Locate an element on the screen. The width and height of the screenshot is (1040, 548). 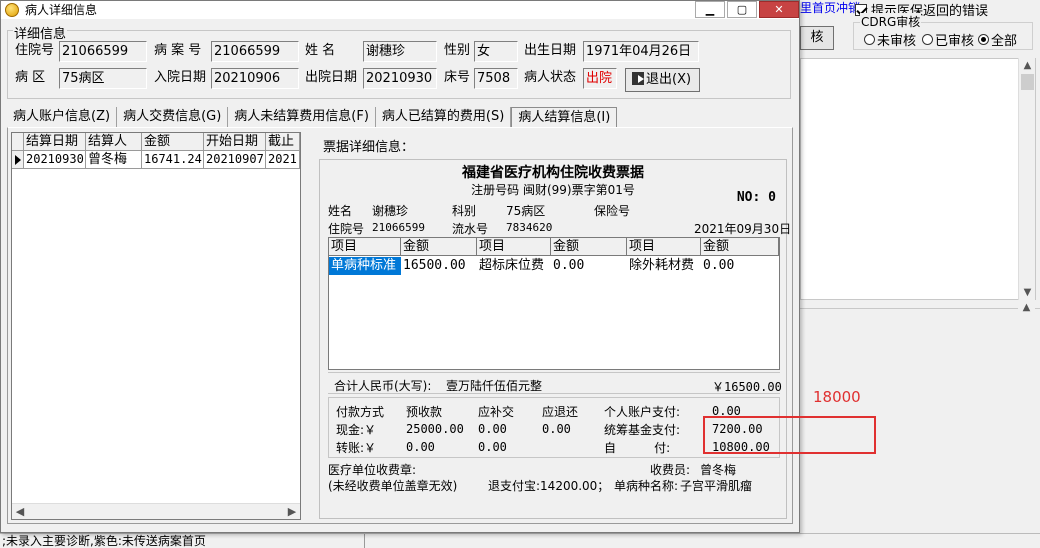
scroll-right-icon: ▶ is located at coordinates (292, 512).